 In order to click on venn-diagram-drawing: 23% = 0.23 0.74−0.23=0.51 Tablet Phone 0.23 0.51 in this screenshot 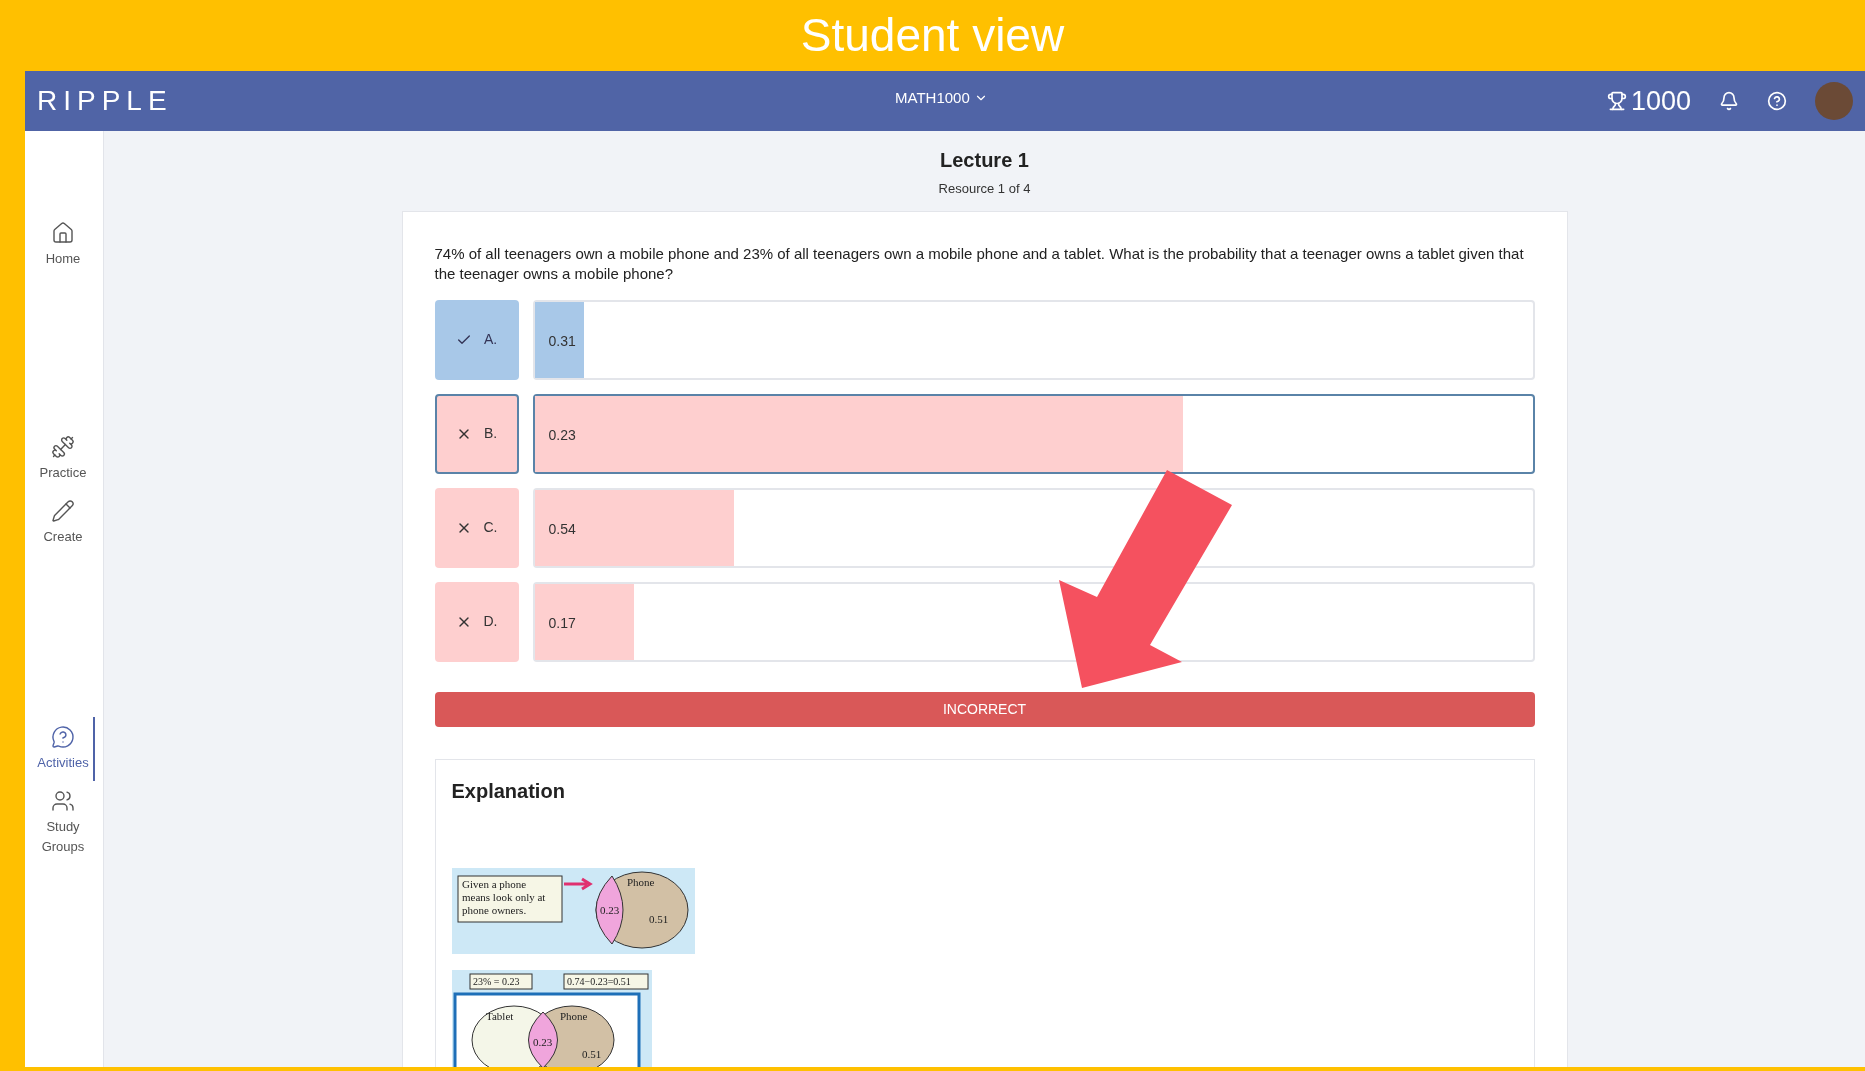, I will do `click(551, 1018)`.